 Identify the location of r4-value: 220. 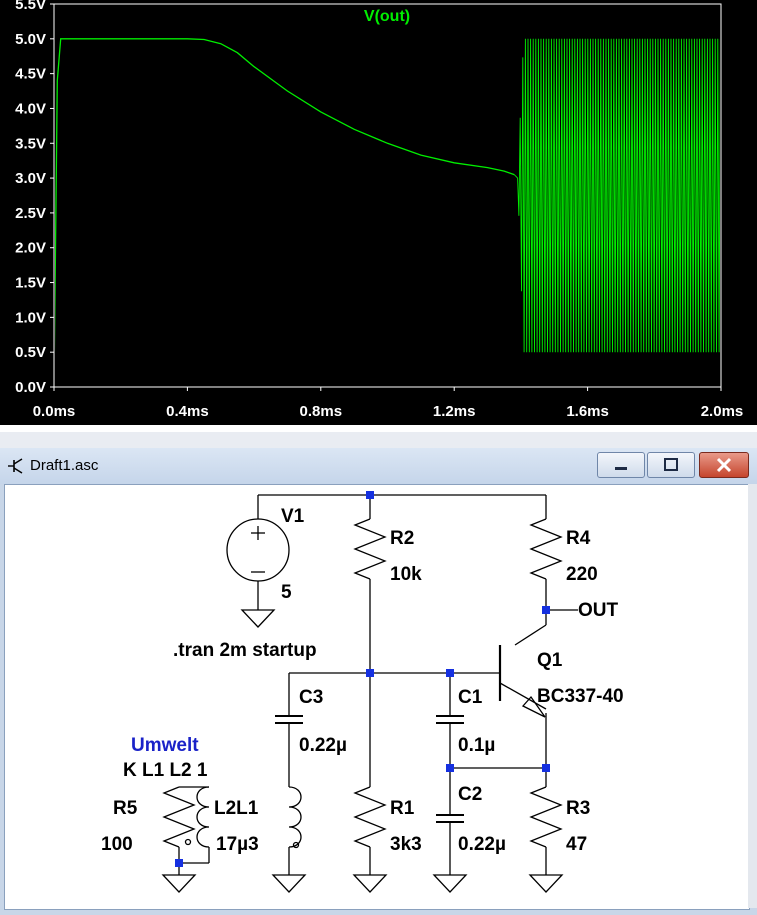
(582, 574).